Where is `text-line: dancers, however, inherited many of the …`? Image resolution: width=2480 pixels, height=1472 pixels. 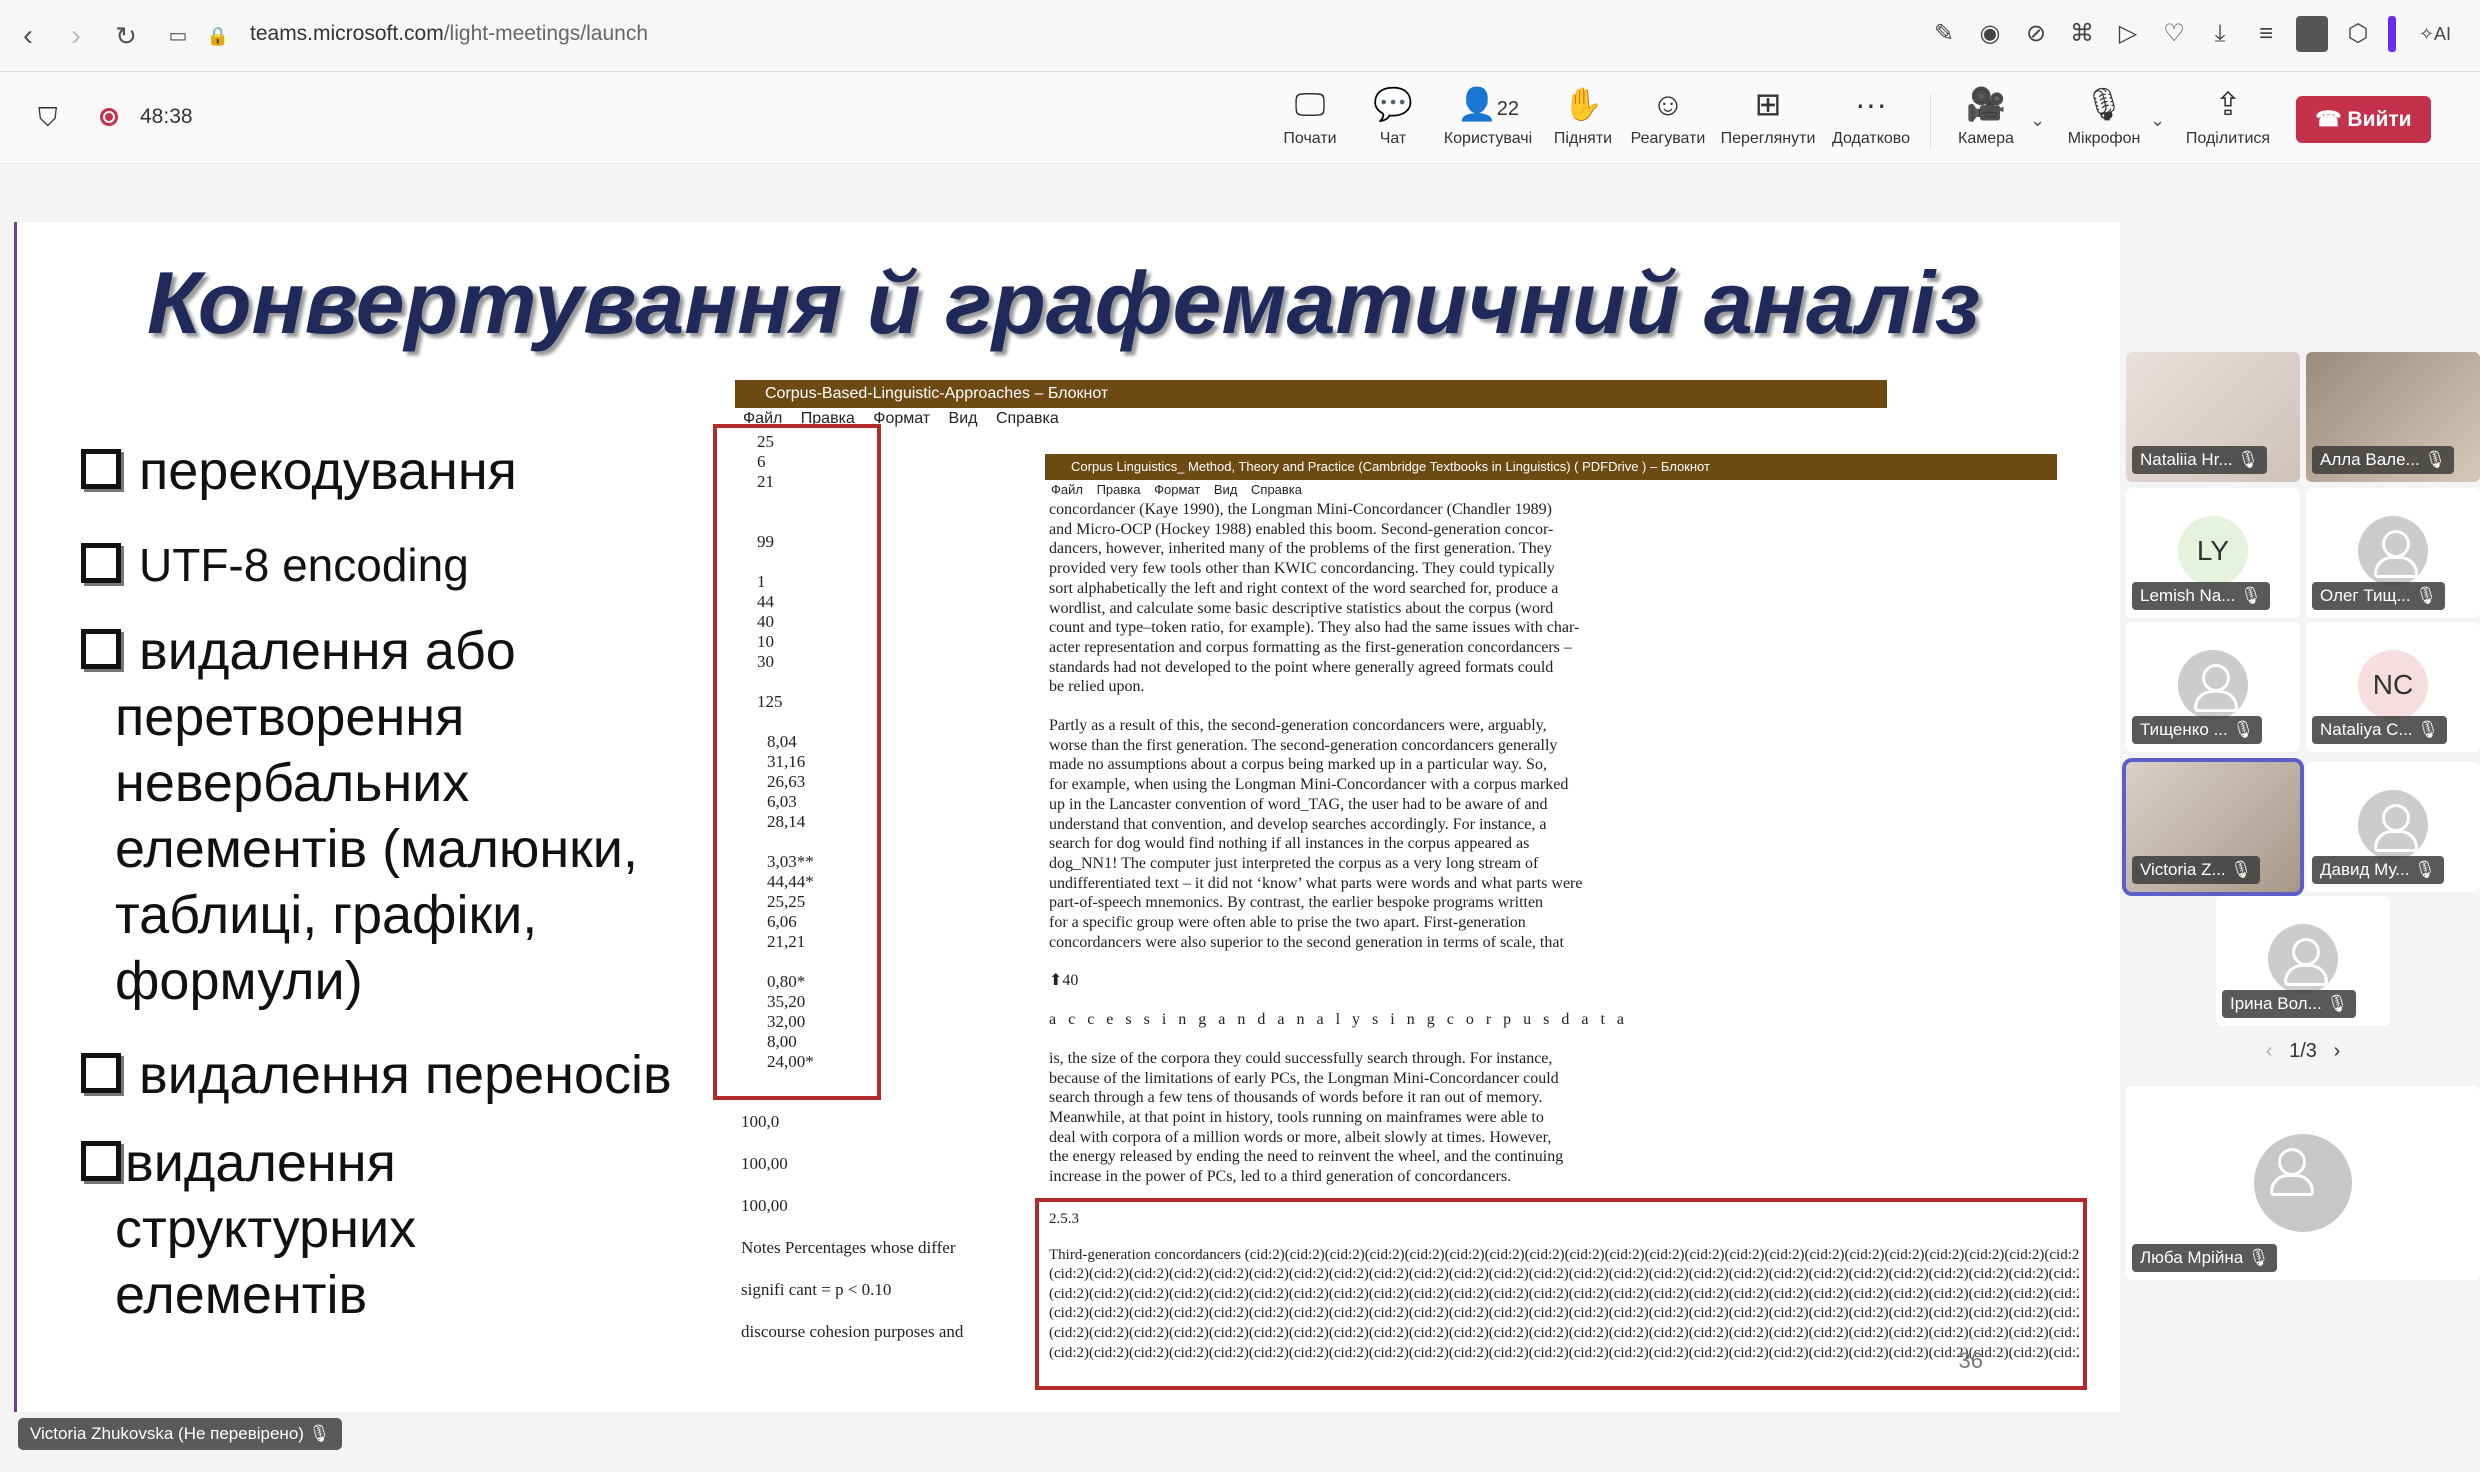 text-line: dancers, however, inherited many of the … is located at coordinates (1300, 549).